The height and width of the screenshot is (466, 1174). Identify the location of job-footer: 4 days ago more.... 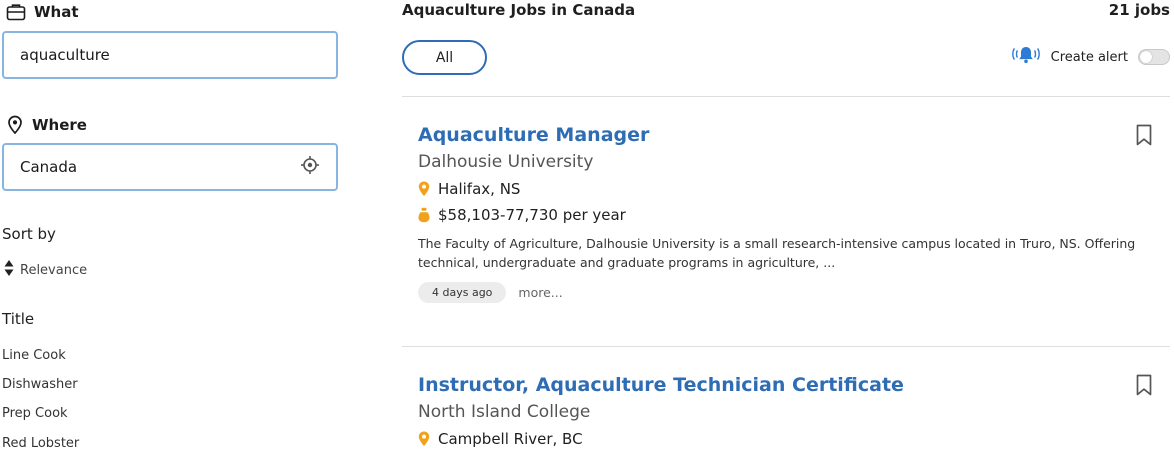
(792, 292).